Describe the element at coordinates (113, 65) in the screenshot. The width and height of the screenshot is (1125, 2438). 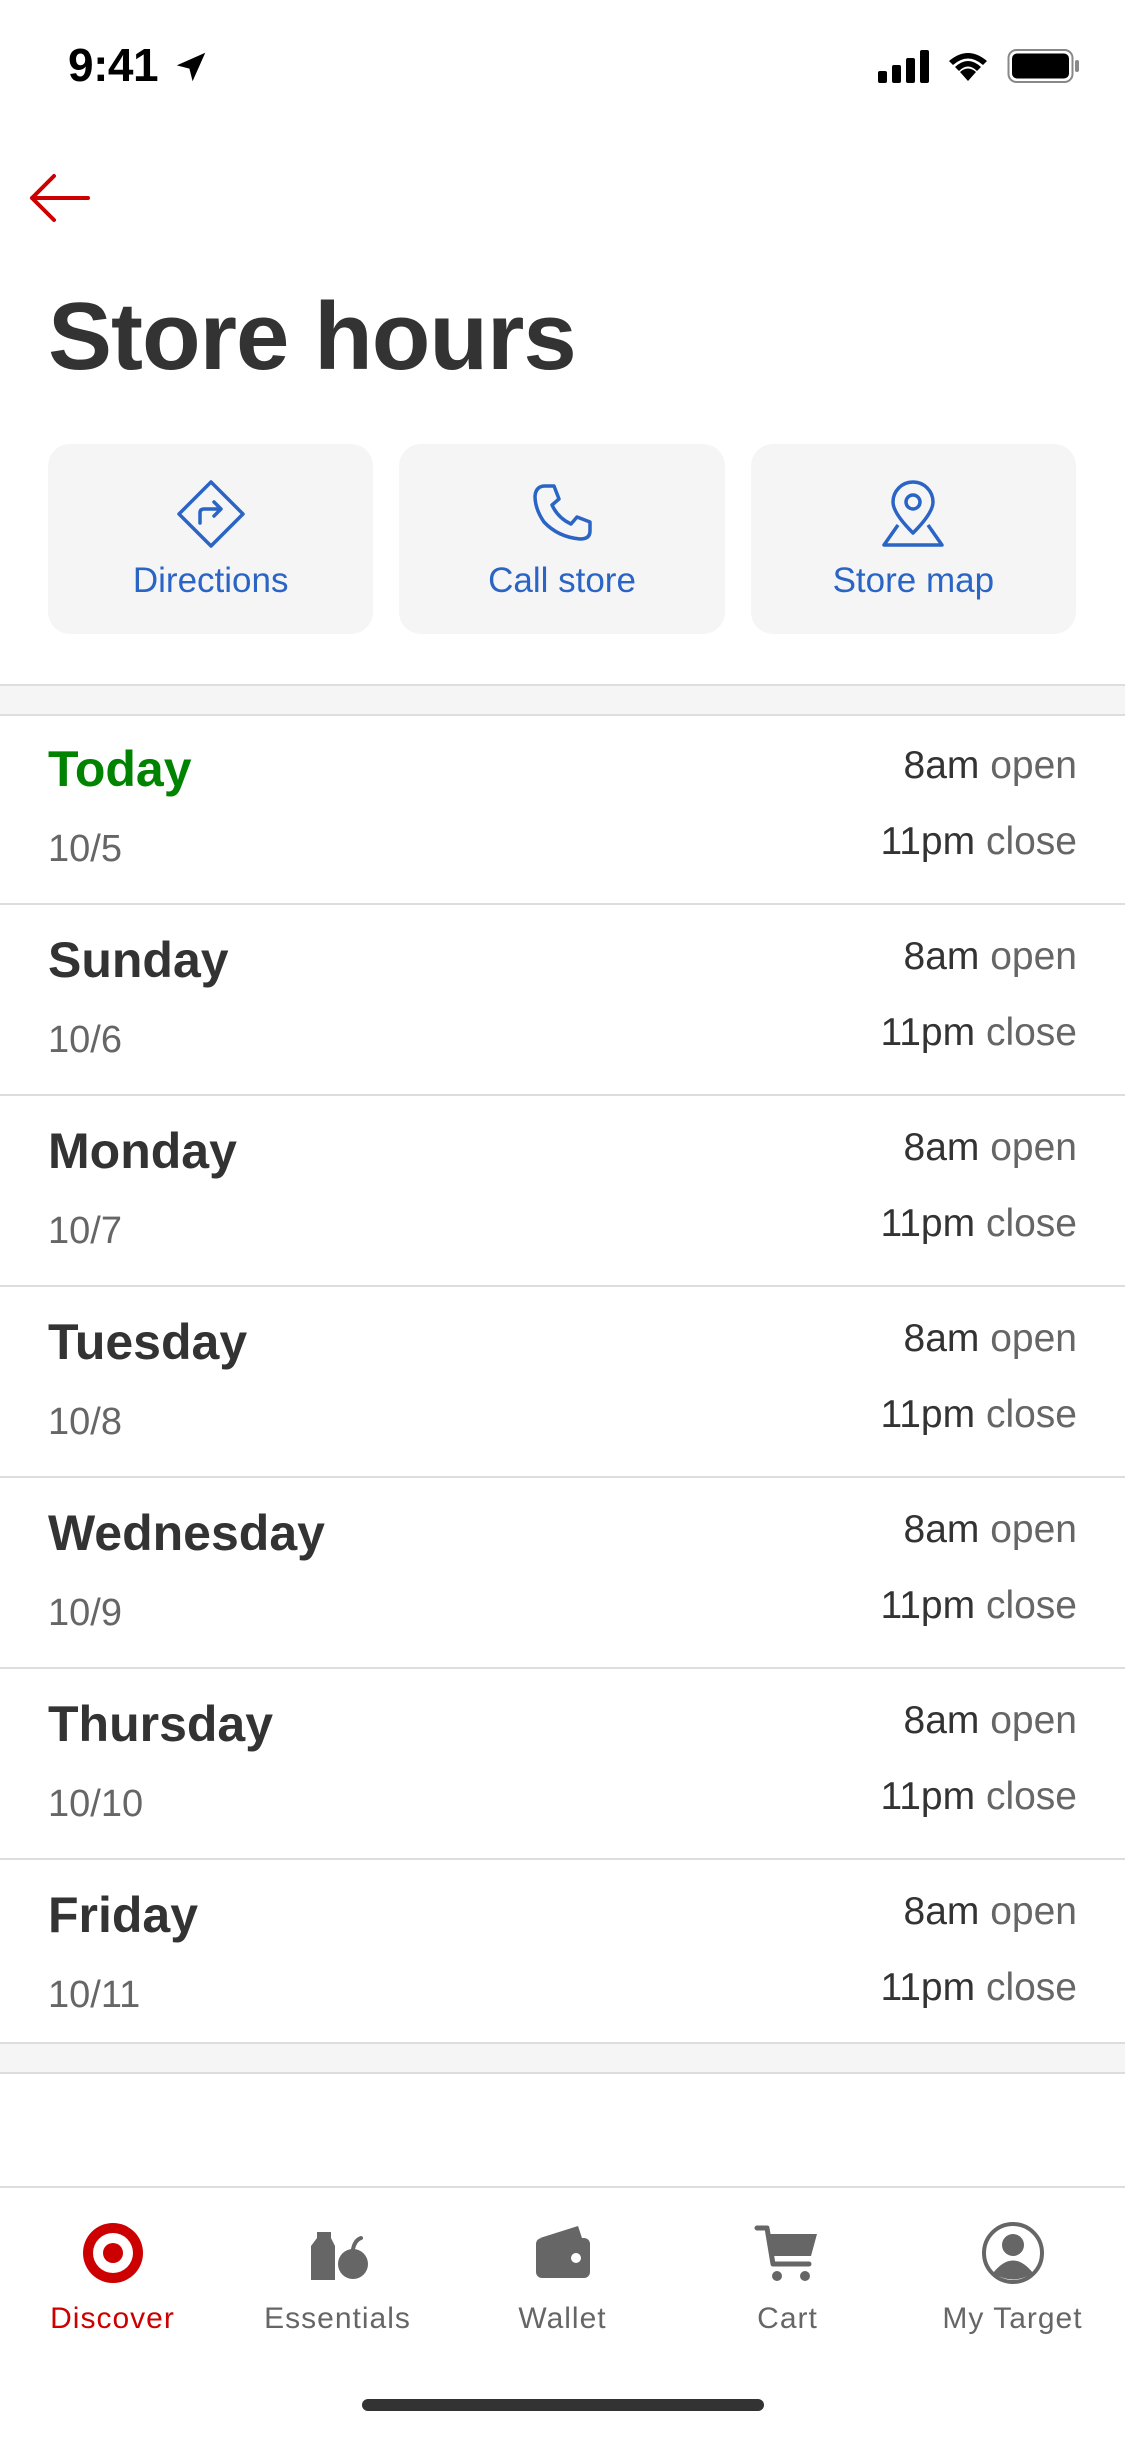
I see `status-time: 9:41` at that location.